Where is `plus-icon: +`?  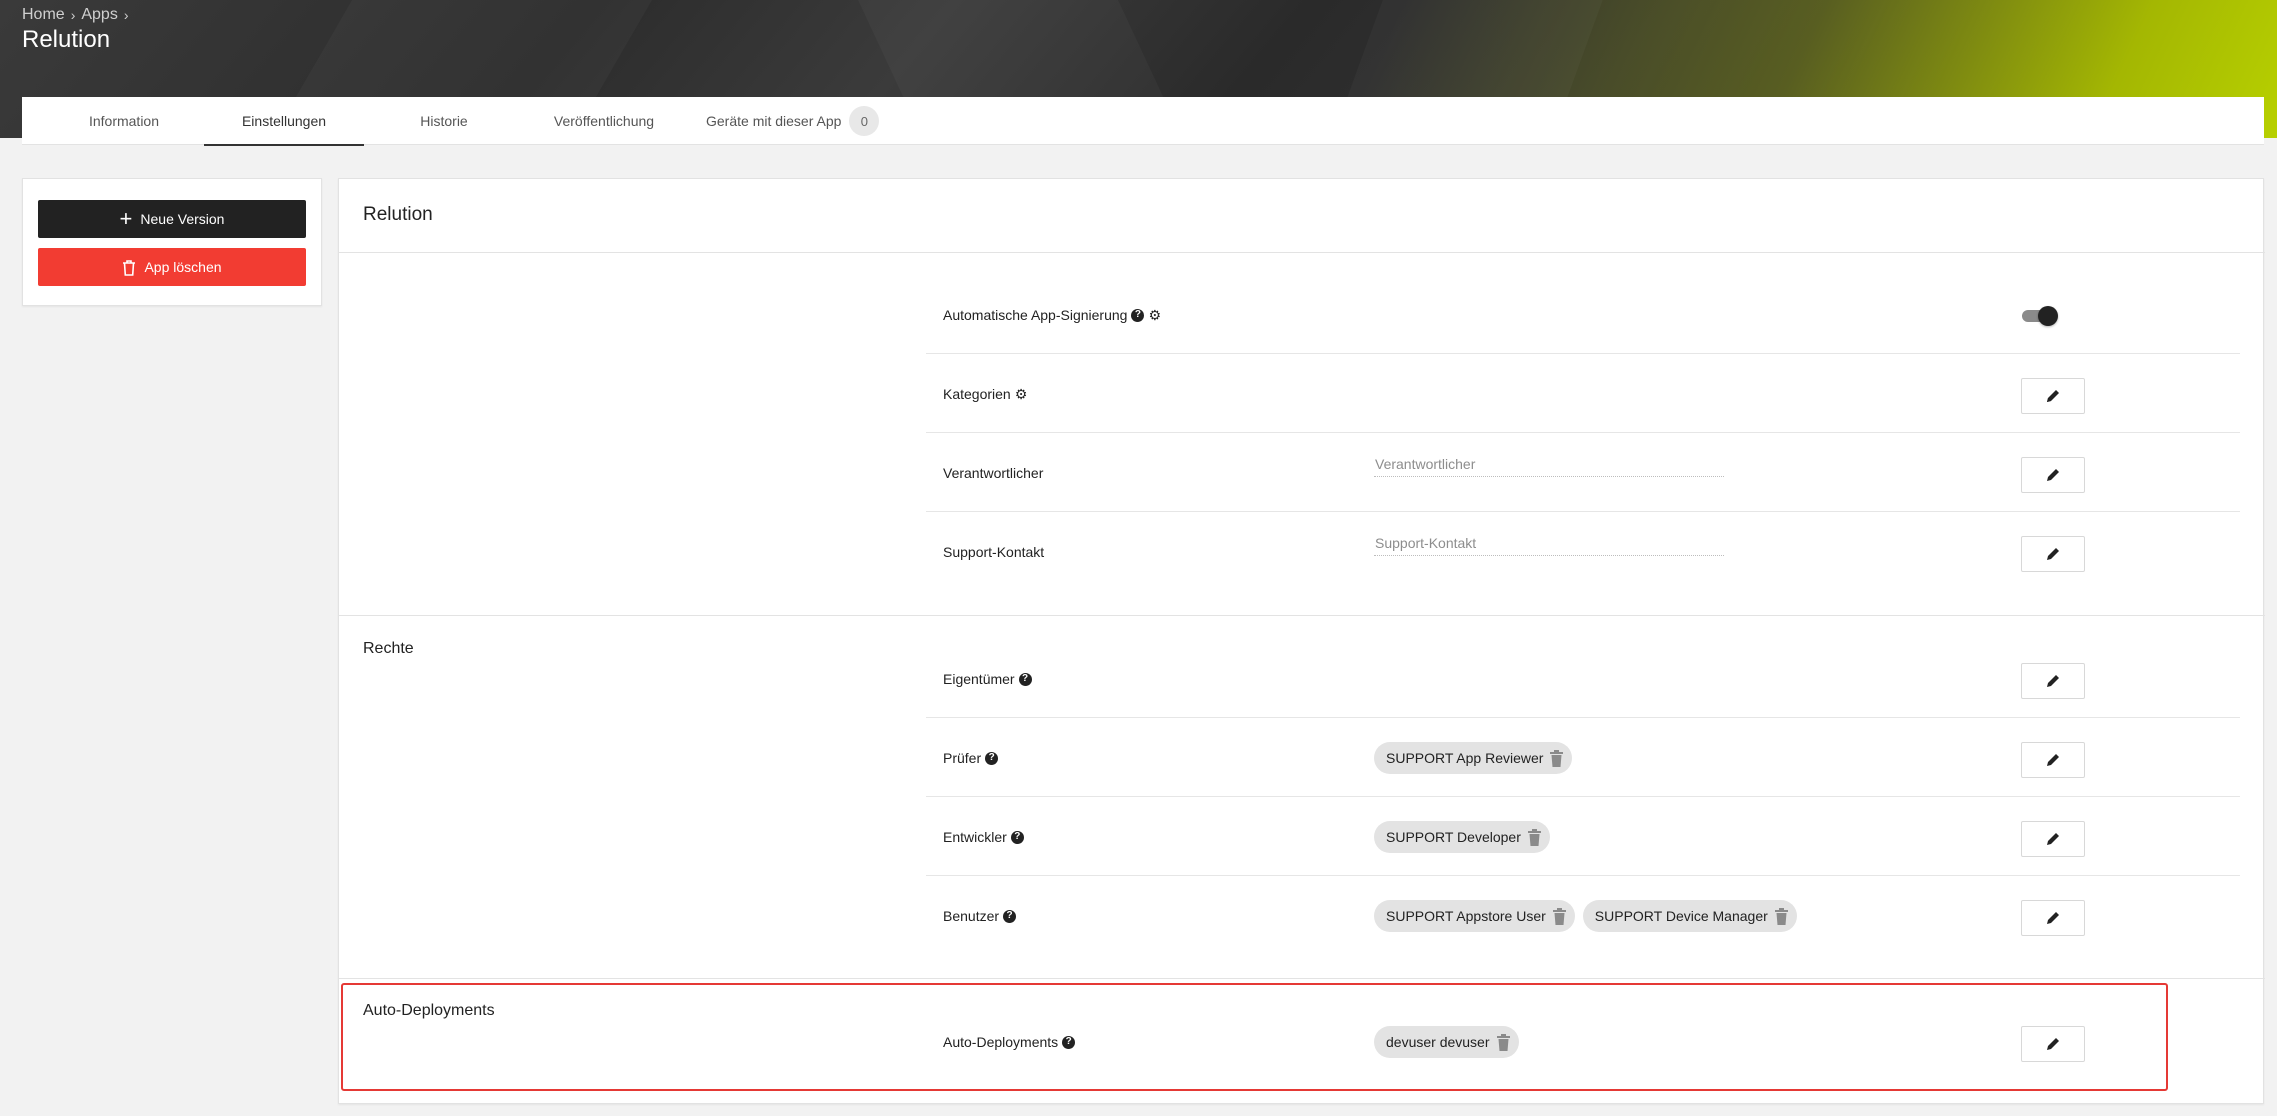
plus-icon: + is located at coordinates (126, 218).